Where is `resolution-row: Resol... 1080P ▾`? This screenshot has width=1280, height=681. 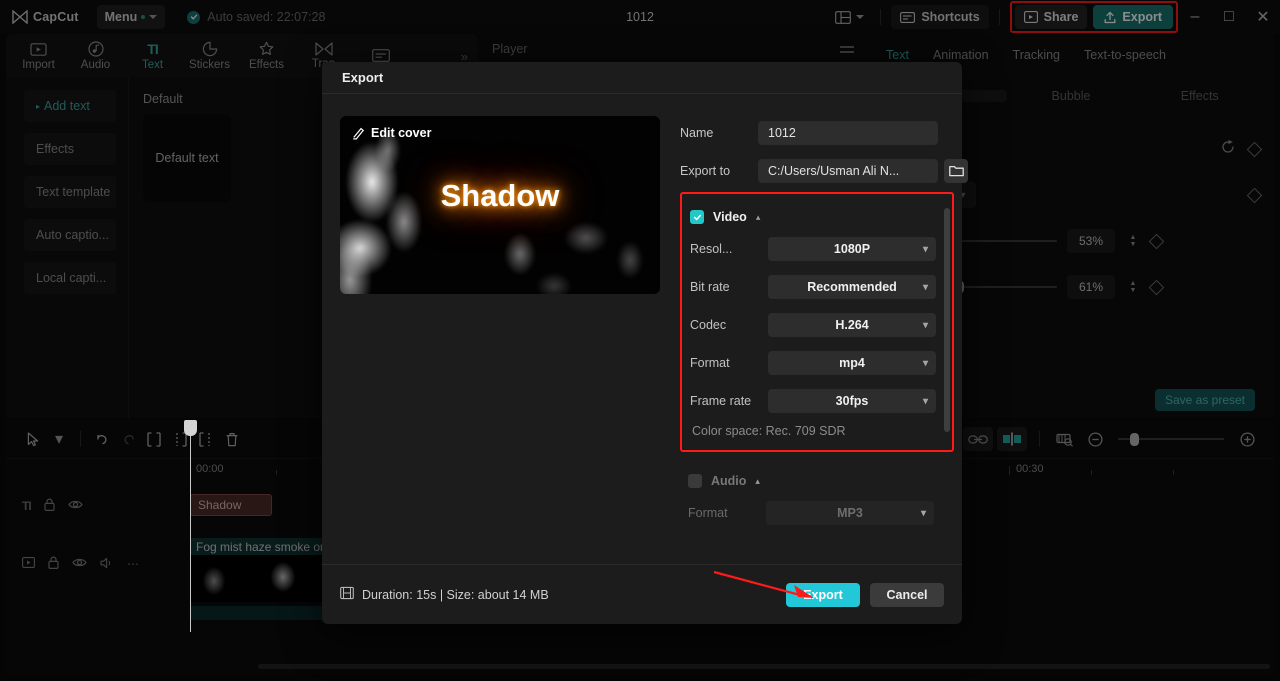
resolution-row: Resol... 1080P ▾ is located at coordinates (816, 249).